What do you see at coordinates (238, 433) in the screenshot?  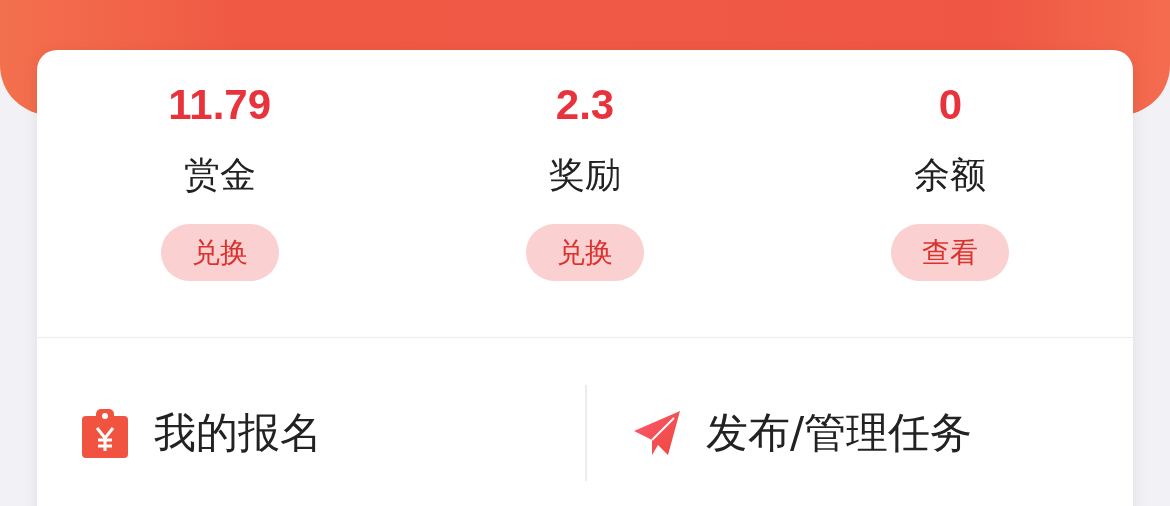 I see `menu-link: 我的报名` at bounding box center [238, 433].